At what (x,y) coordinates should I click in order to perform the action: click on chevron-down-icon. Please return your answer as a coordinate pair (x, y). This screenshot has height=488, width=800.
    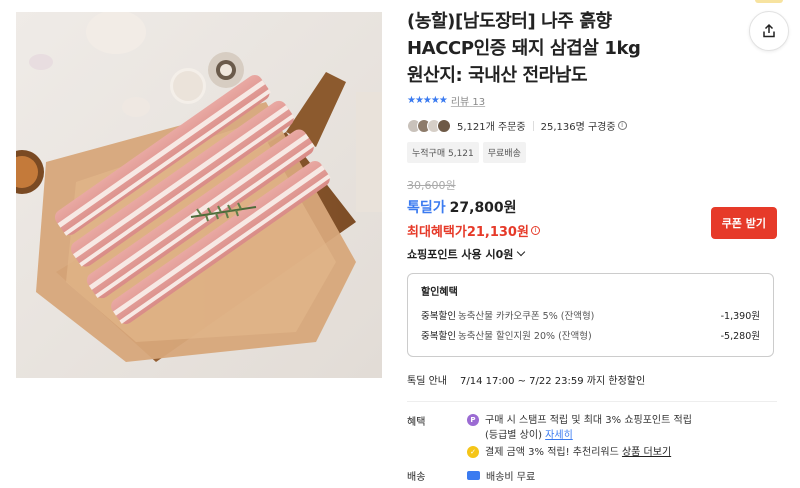
    Looking at the image, I should click on (521, 252).